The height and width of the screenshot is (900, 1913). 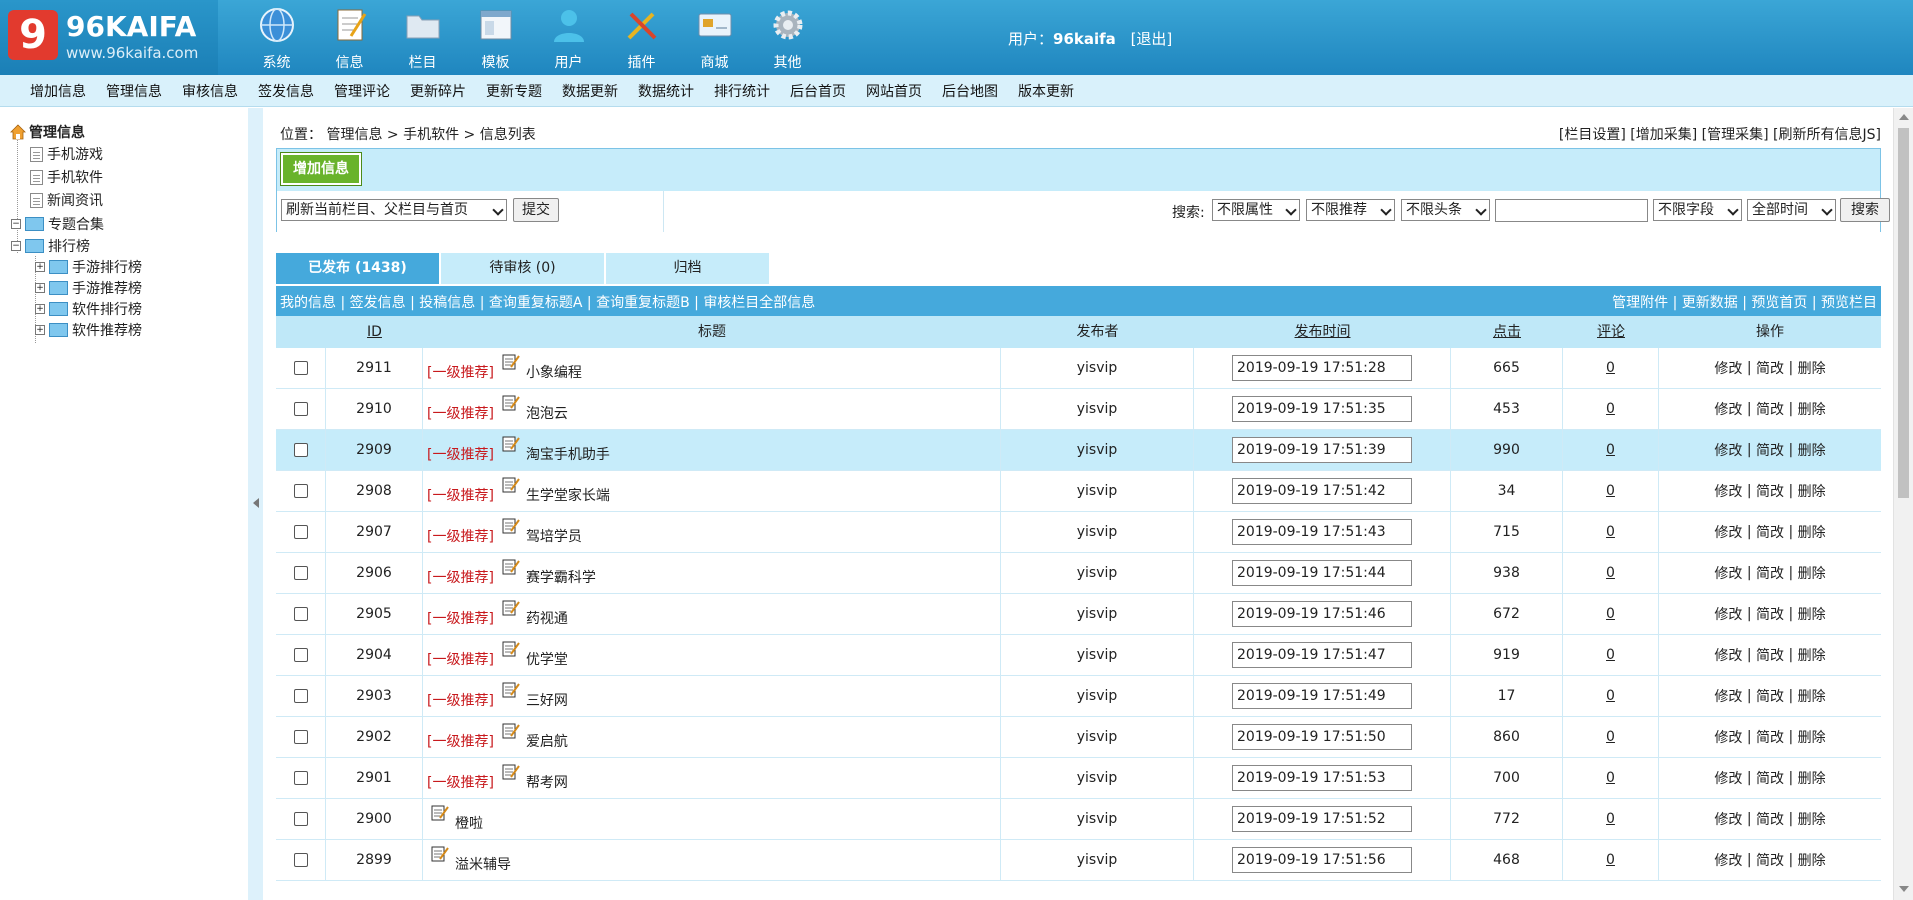 What do you see at coordinates (1322, 491) in the screenshot?
I see `publish-time-input: 2019-09-19 17:51:42` at bounding box center [1322, 491].